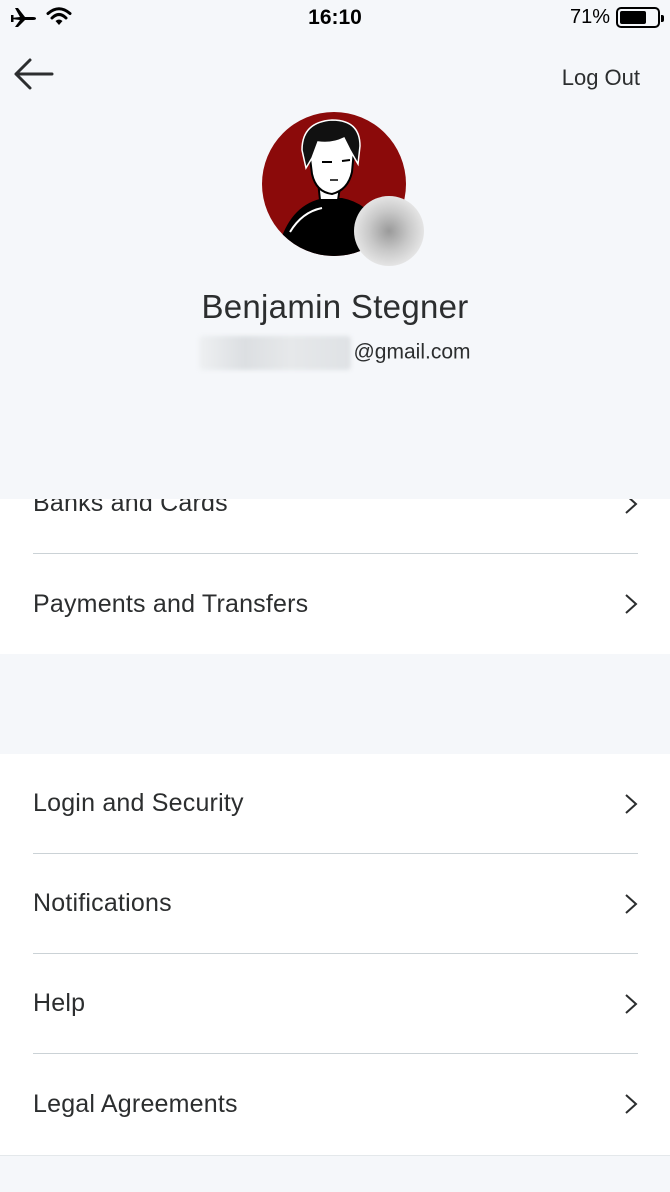  What do you see at coordinates (102, 903) in the screenshot?
I see `menu-item-label: Notifications` at bounding box center [102, 903].